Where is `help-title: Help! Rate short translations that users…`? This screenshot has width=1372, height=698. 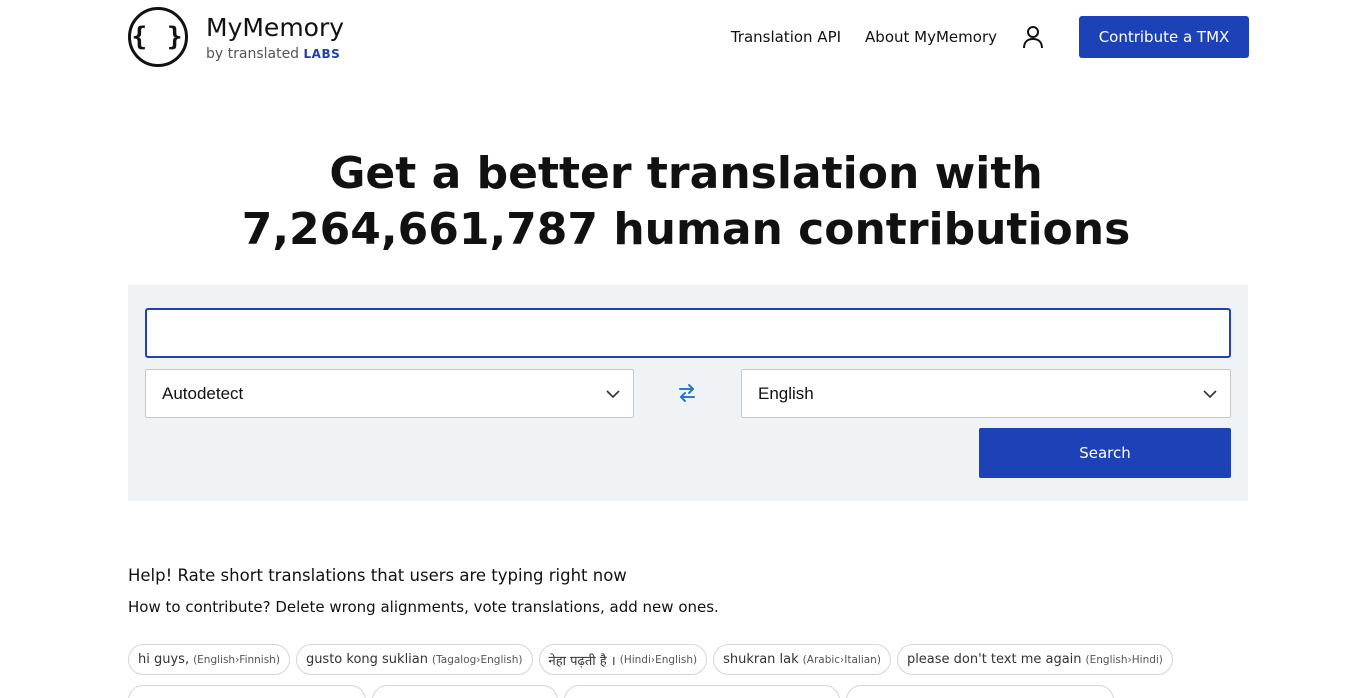
help-title: Help! Rate short translations that users… is located at coordinates (377, 575).